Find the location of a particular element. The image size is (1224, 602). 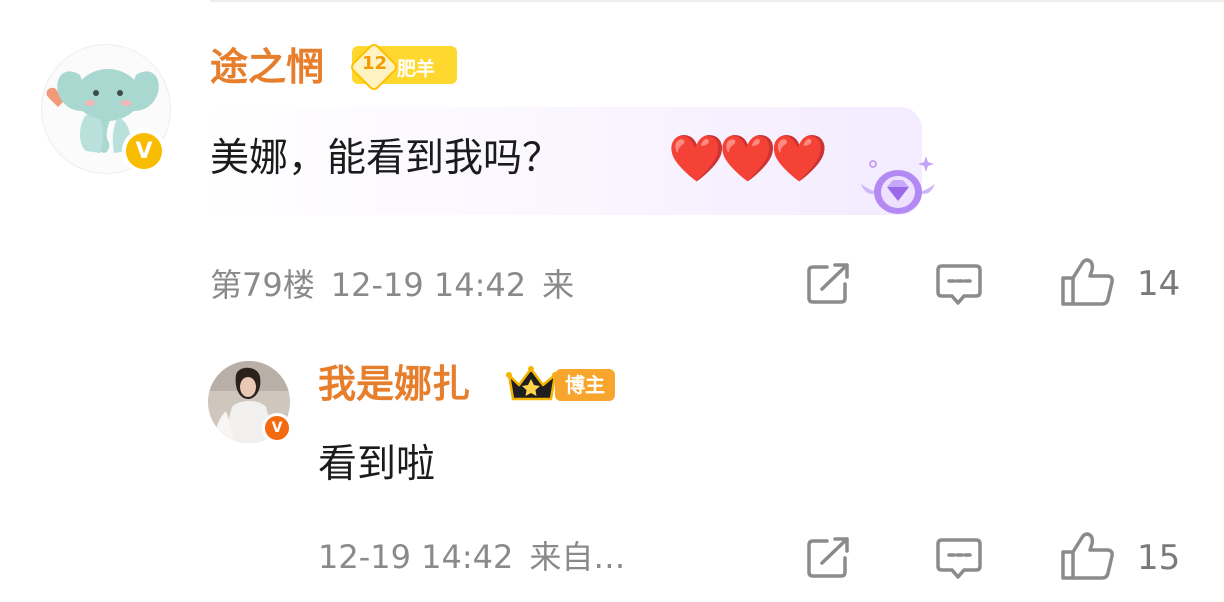

blogger-badge: 博主 is located at coordinates (560, 385).